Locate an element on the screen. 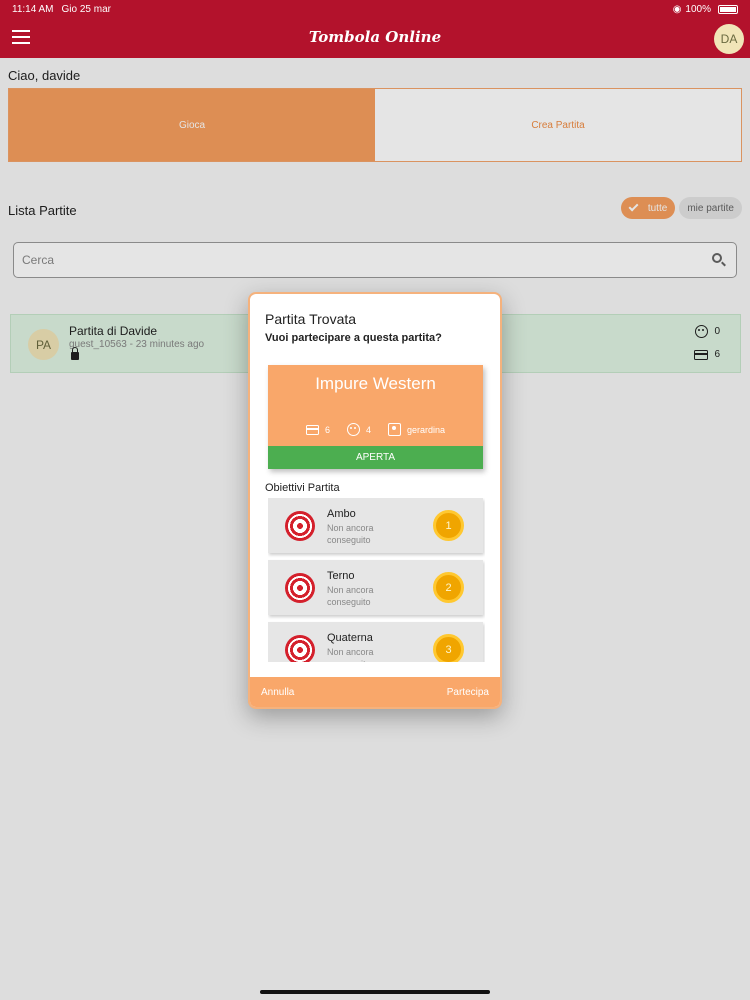  wifi-icon: ◉ is located at coordinates (677, 9).